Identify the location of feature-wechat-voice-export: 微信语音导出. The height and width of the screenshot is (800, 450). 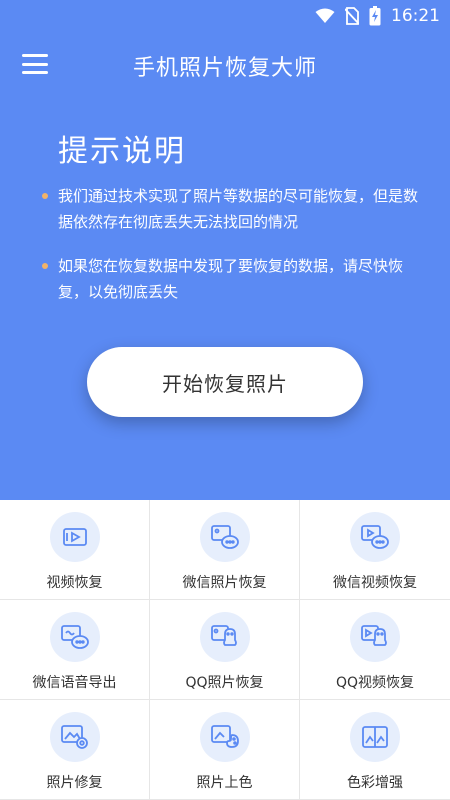
(75, 650).